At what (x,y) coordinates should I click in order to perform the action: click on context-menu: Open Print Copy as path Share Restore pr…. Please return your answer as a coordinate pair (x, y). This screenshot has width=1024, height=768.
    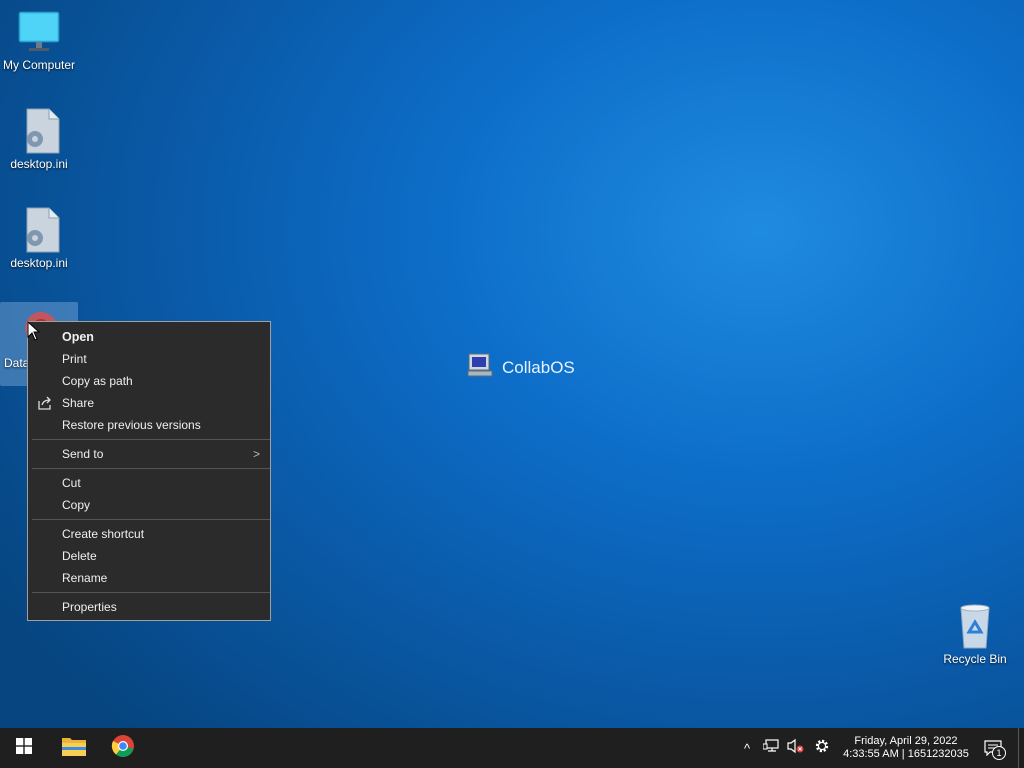
    Looking at the image, I should click on (149, 471).